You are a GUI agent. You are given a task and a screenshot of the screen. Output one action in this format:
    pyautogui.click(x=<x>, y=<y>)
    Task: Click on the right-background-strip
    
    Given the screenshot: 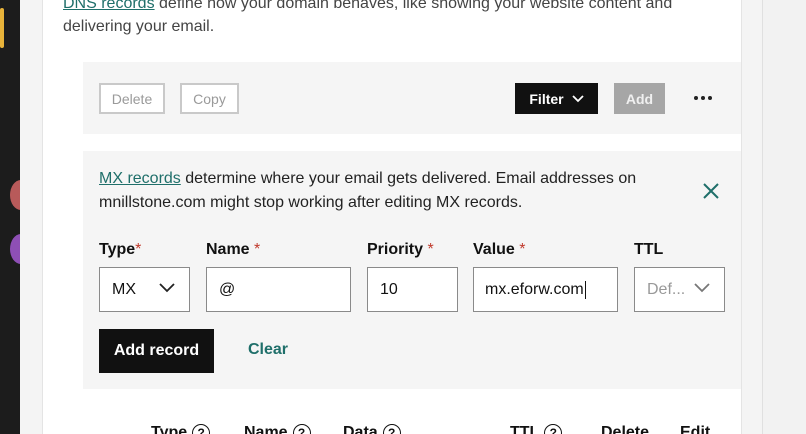 What is the action you would take?
    pyautogui.click(x=784, y=217)
    